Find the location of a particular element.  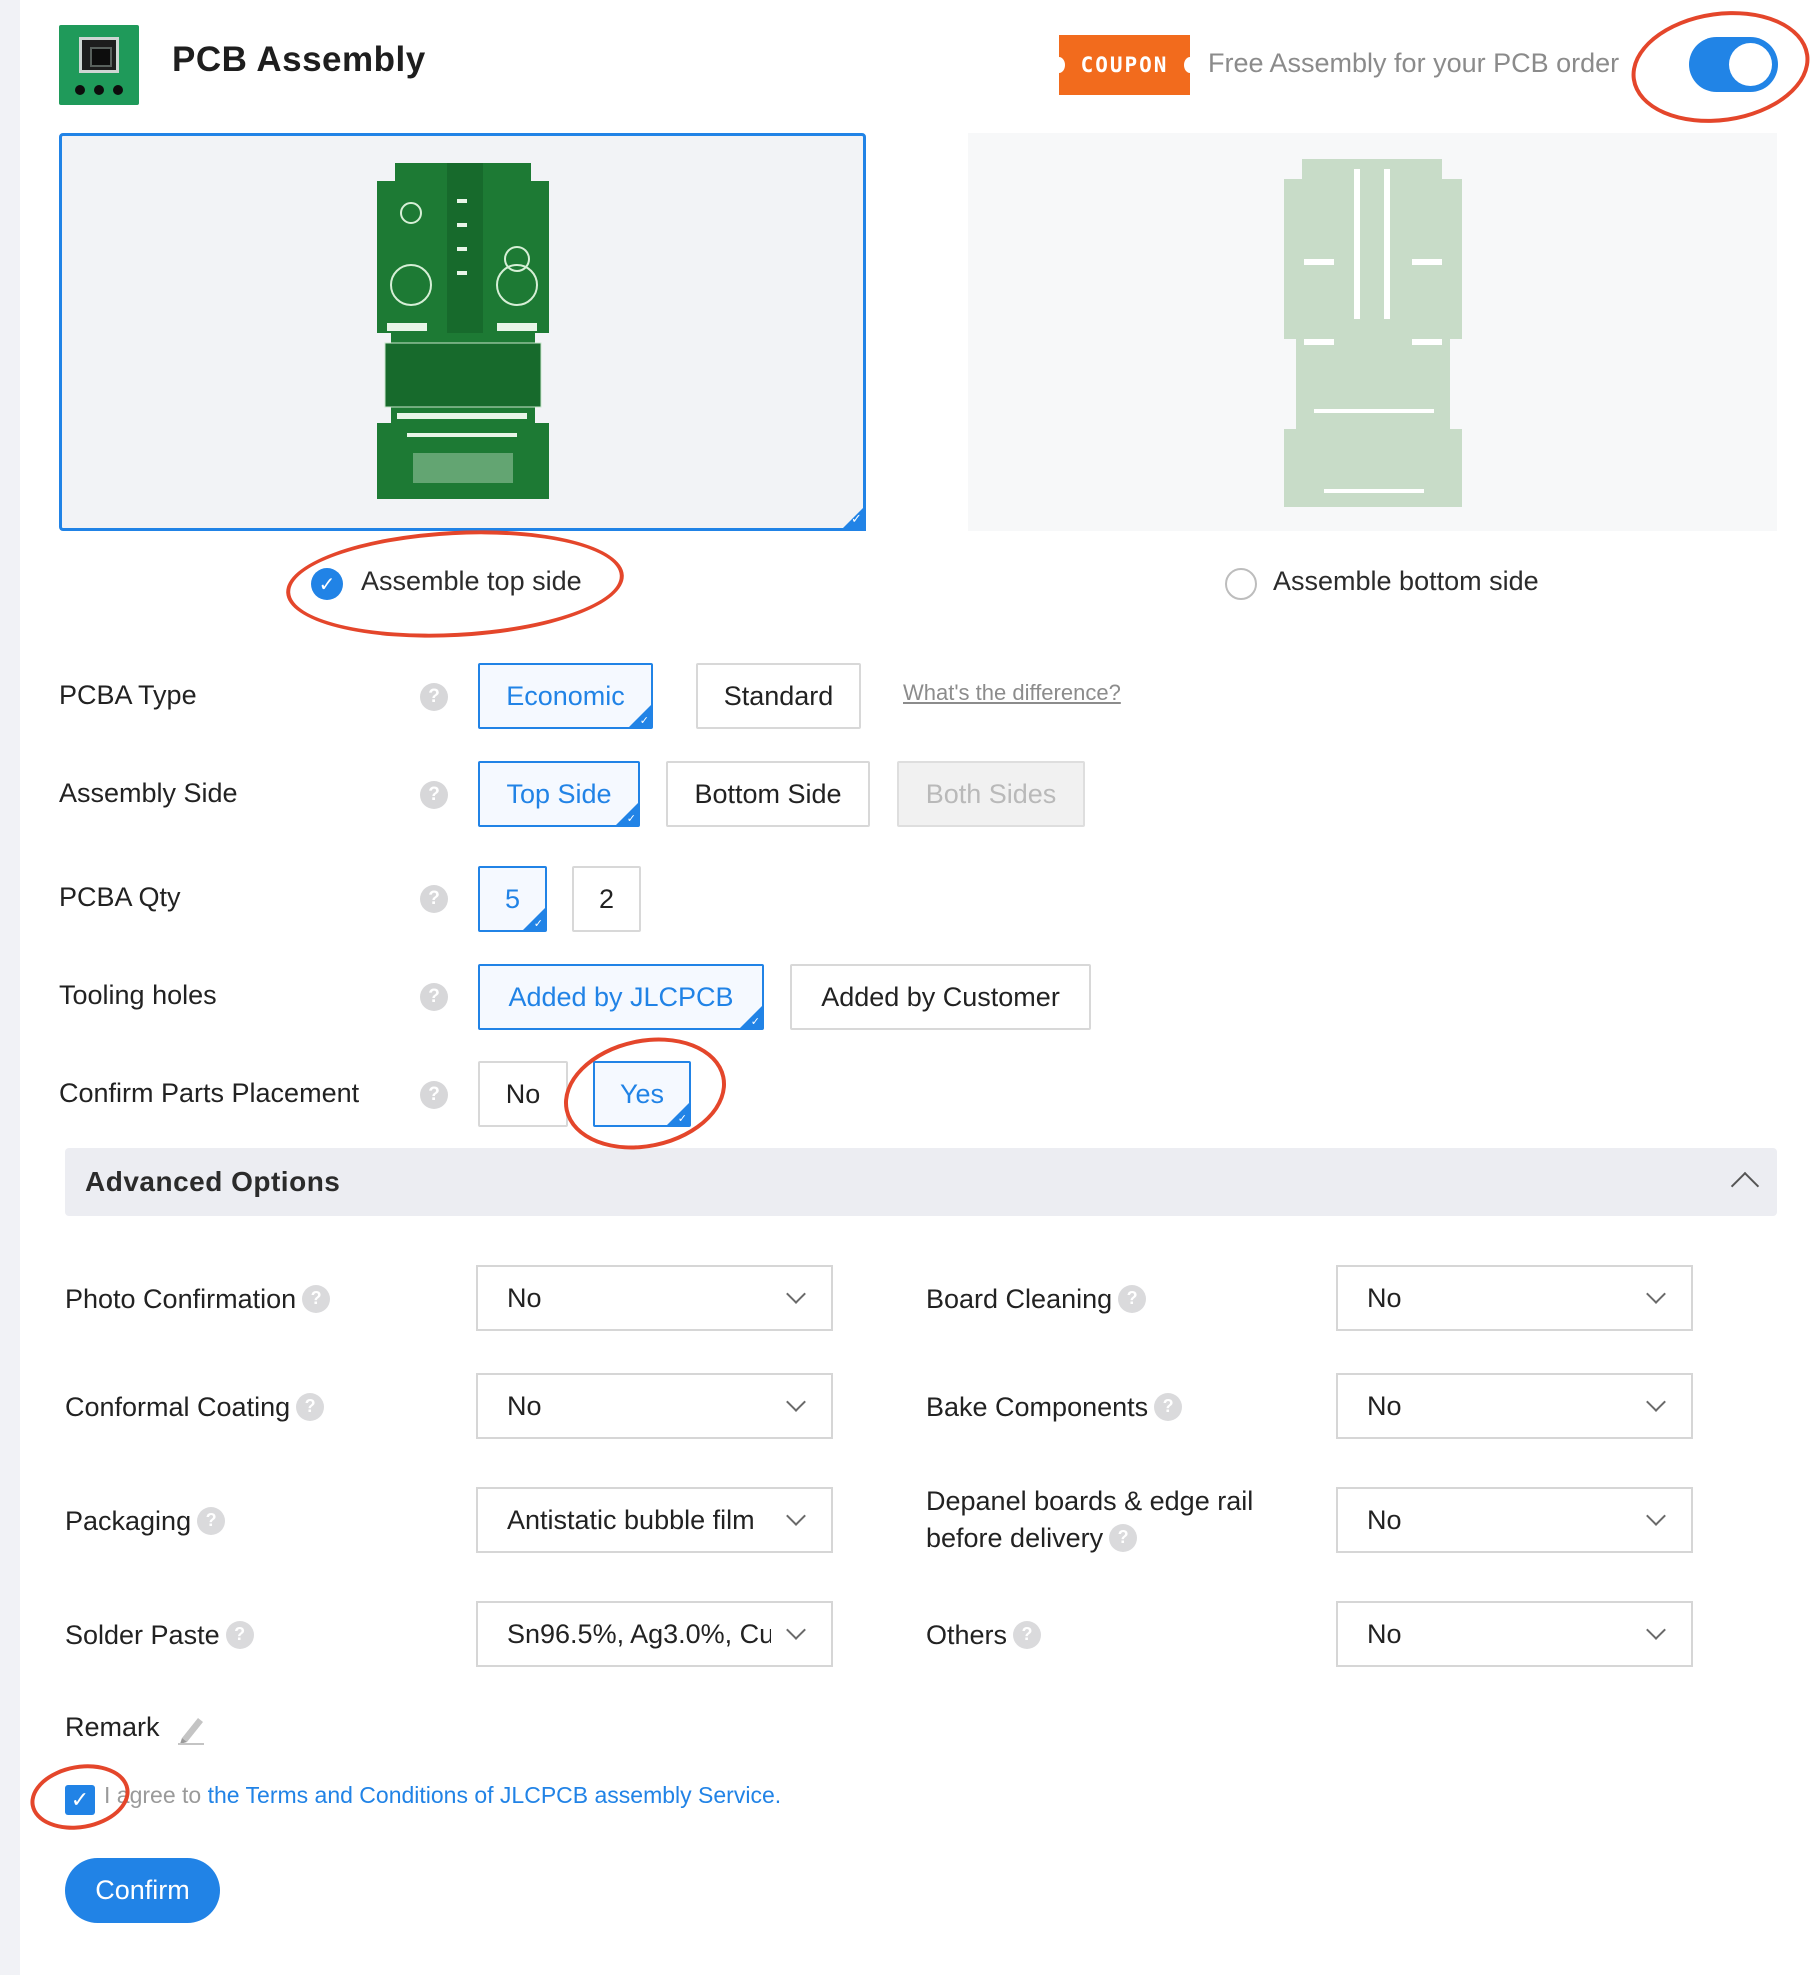

assembly-side-both-option: Both Sides is located at coordinates (991, 794).